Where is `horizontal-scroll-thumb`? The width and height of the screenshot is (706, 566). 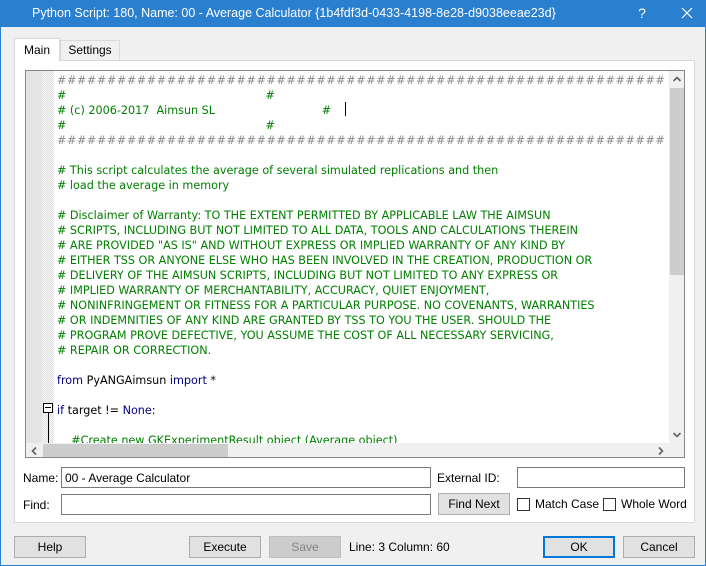
horizontal-scroll-thumb is located at coordinates (135, 450).